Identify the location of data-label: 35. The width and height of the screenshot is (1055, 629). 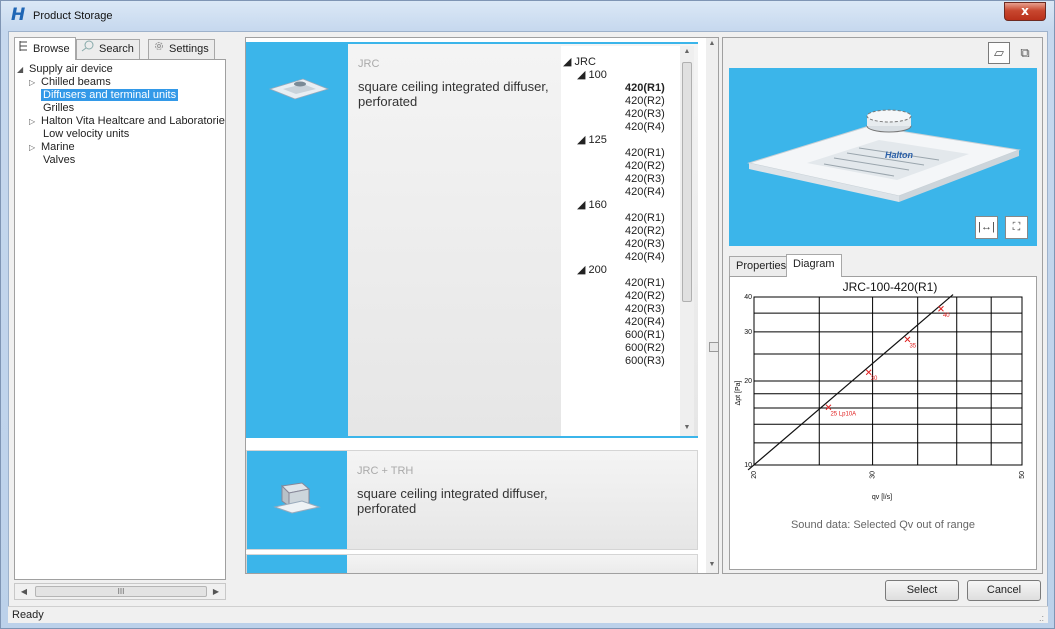
(912, 346).